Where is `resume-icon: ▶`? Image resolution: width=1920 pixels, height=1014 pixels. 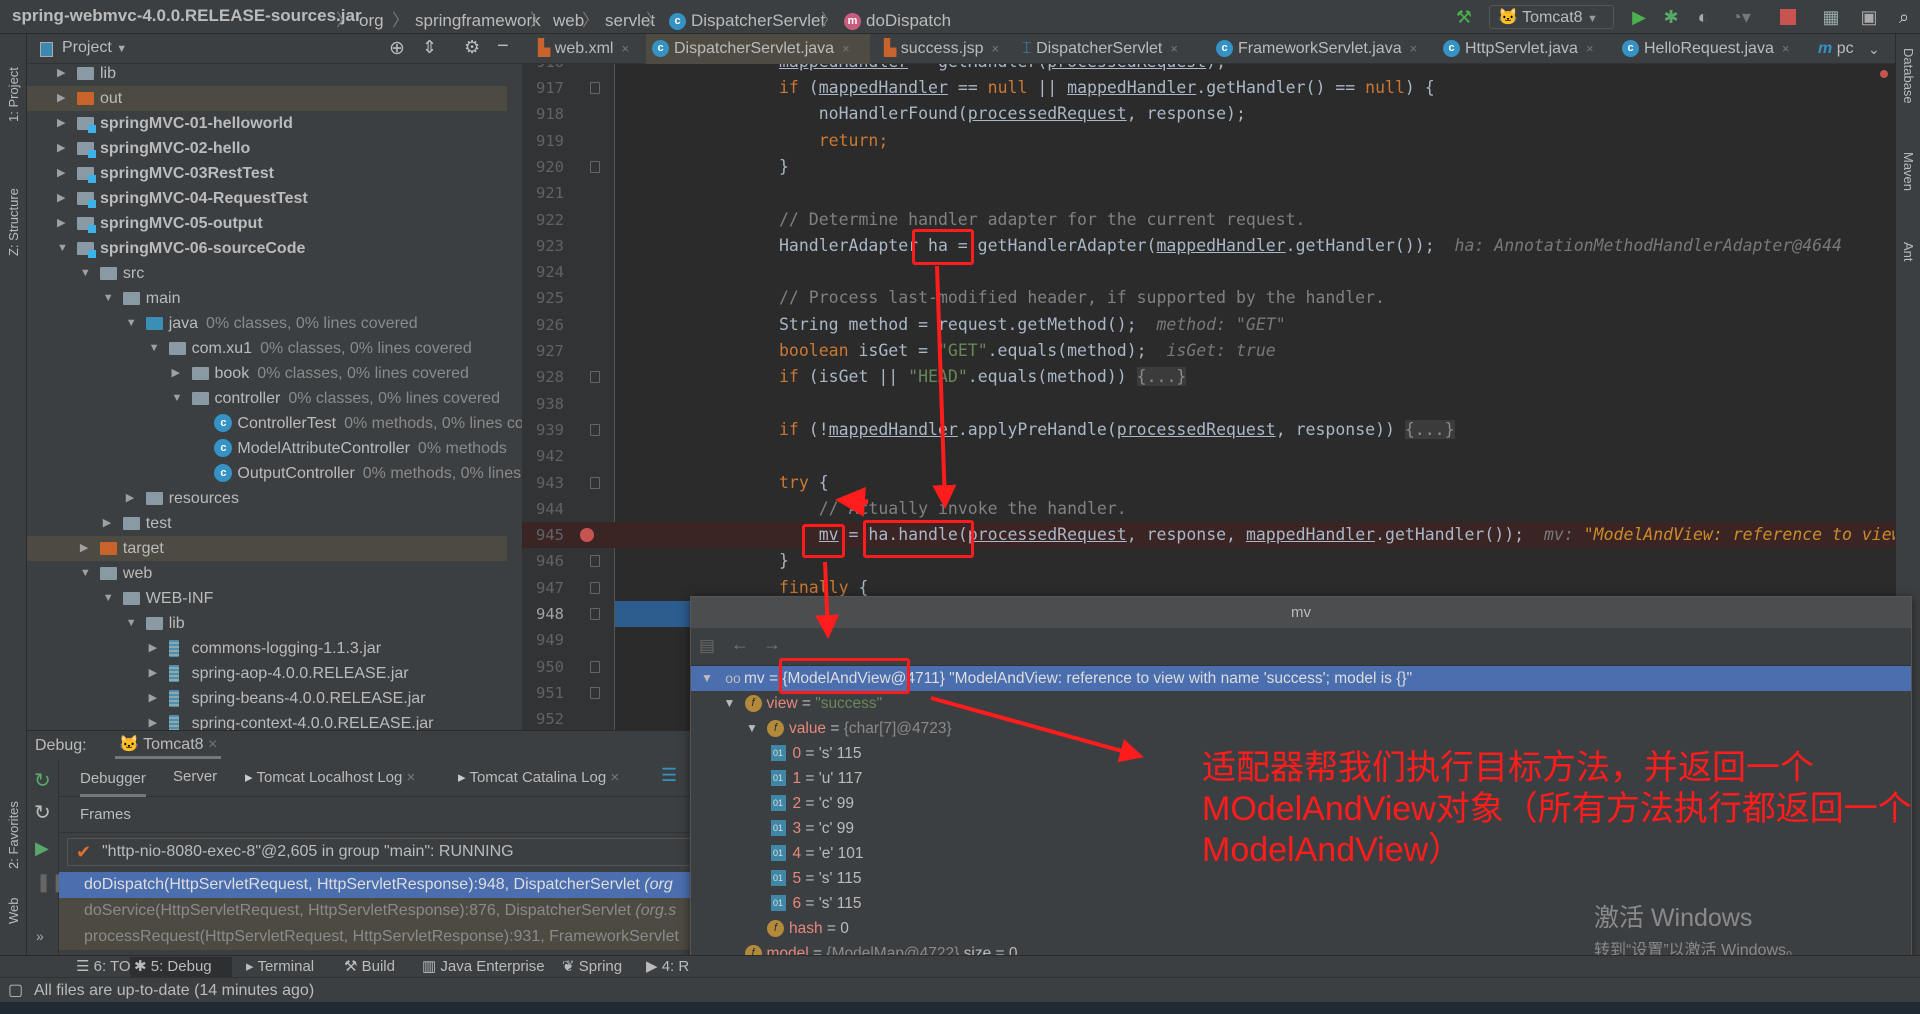 resume-icon: ▶ is located at coordinates (42, 848).